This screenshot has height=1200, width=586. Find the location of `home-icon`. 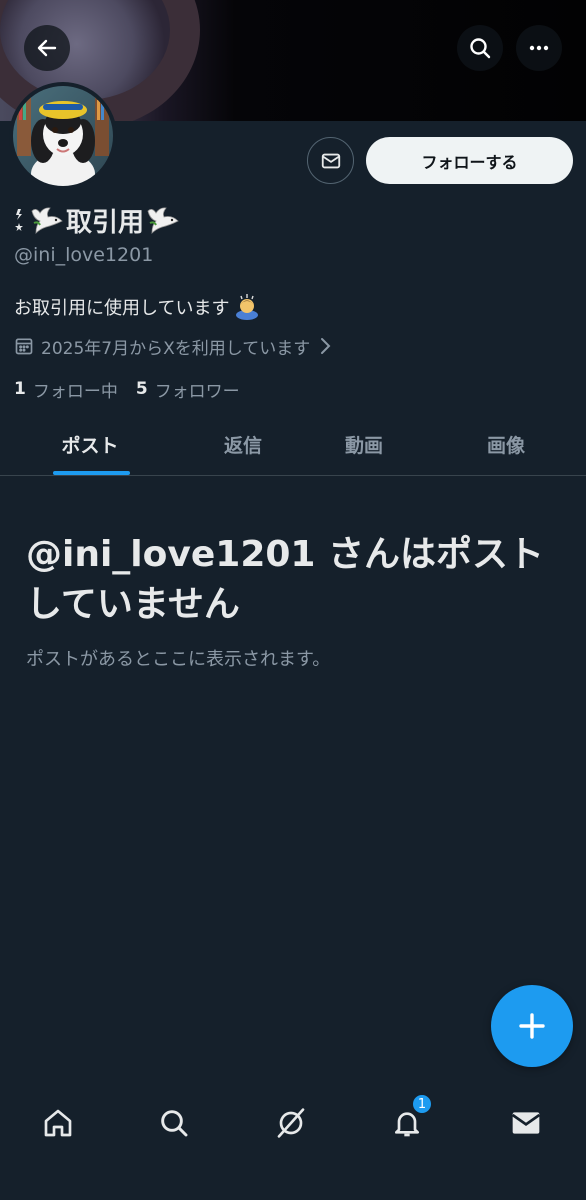

home-icon is located at coordinates (58, 1123).